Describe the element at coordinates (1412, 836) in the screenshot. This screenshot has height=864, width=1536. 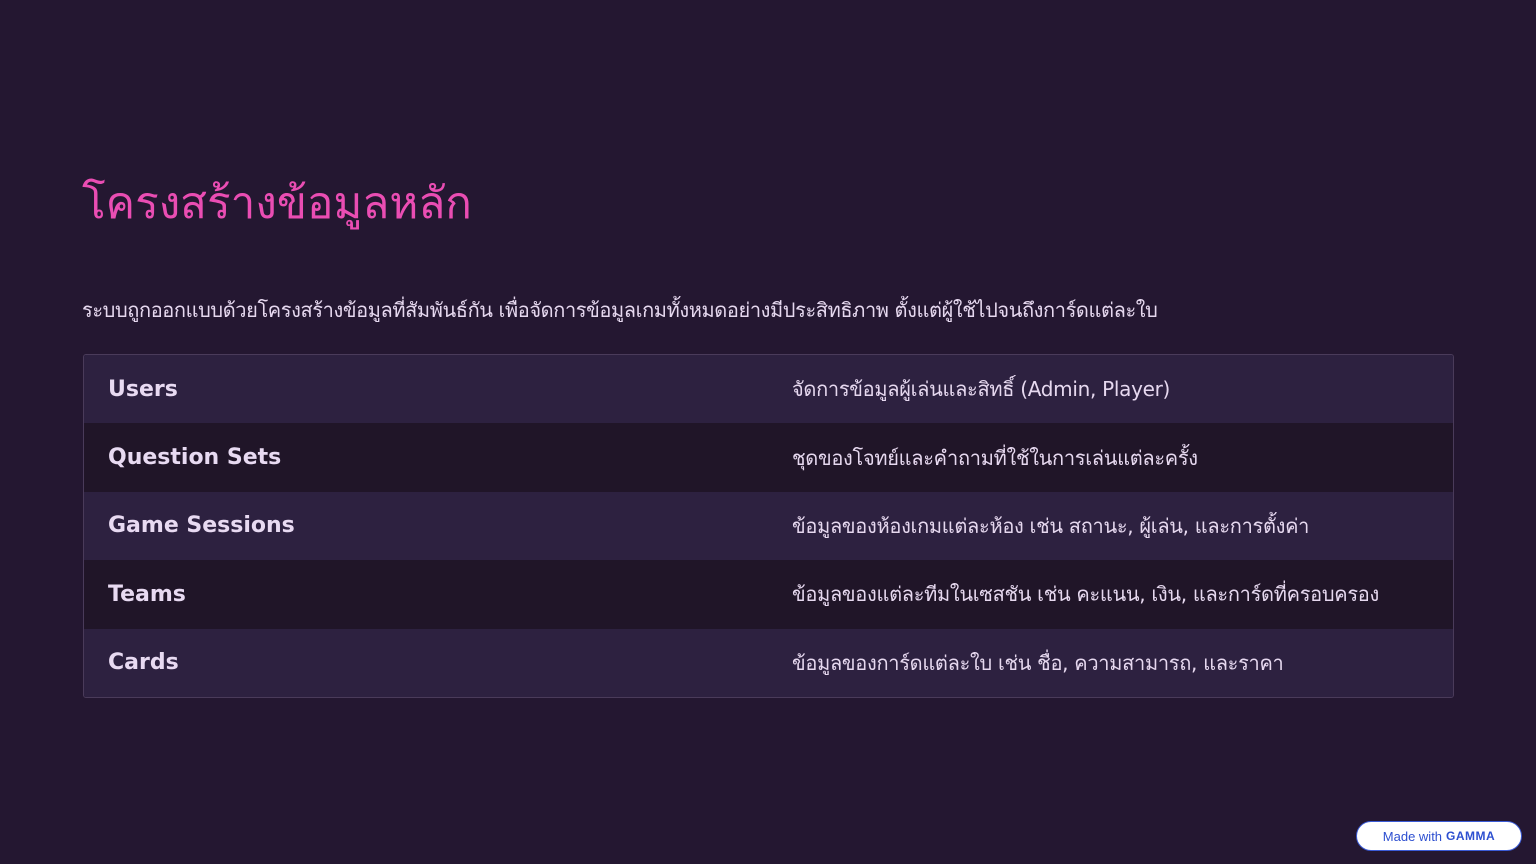
I see `badge-prefix: Made with` at that location.